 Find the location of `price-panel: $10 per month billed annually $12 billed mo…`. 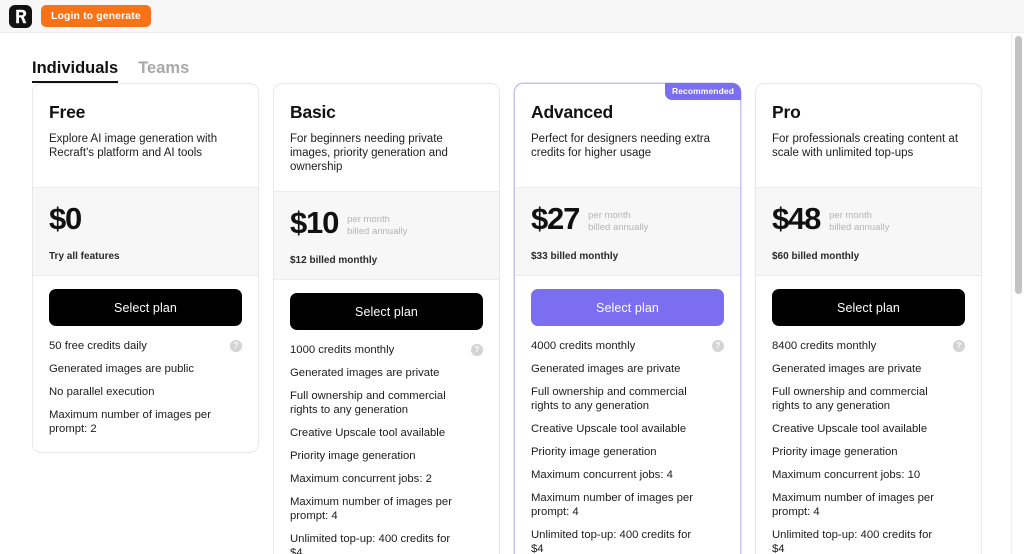

price-panel: $10 per month billed annually $12 billed mo… is located at coordinates (386, 235).